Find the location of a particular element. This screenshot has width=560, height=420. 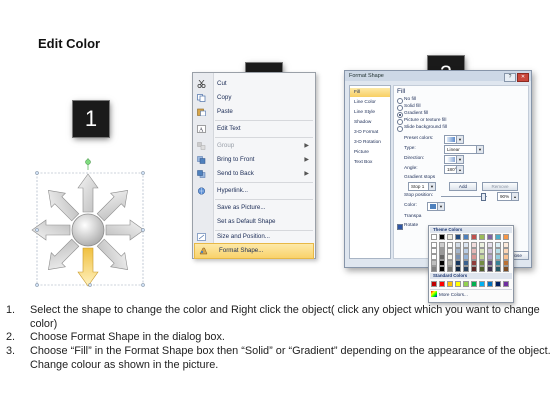

menu-item-cut: Cut is located at coordinates (254, 84).